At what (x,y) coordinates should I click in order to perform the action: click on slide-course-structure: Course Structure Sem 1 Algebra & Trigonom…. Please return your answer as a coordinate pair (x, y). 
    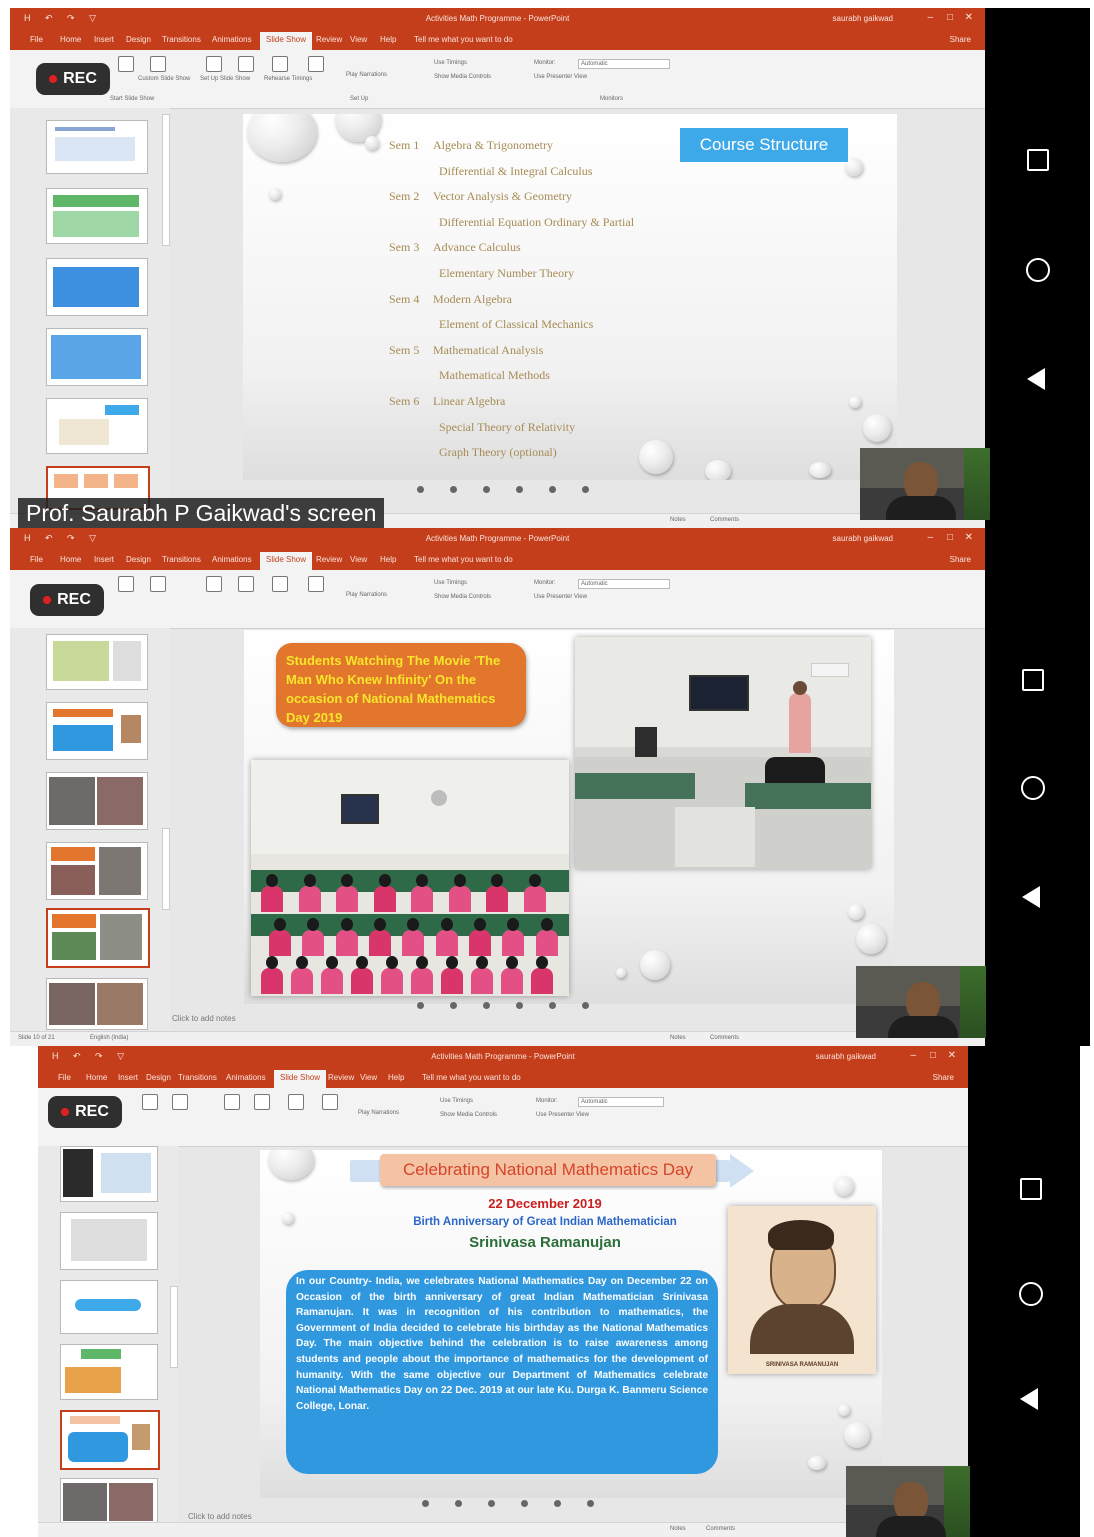
    Looking at the image, I should click on (570, 297).